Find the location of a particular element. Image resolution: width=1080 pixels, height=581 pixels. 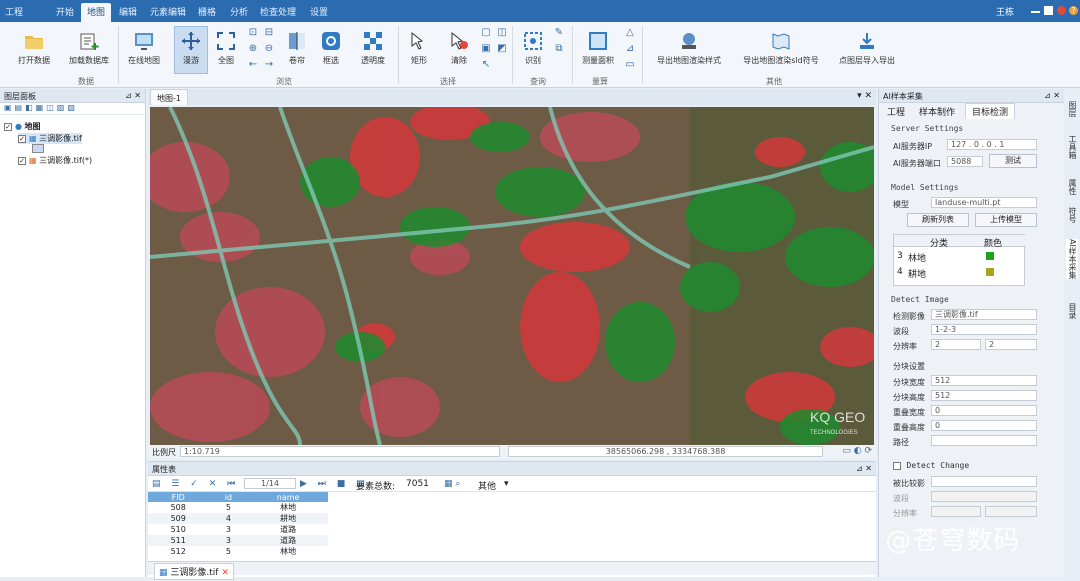

upload-model-button: 上传模型 is located at coordinates (1006, 220).